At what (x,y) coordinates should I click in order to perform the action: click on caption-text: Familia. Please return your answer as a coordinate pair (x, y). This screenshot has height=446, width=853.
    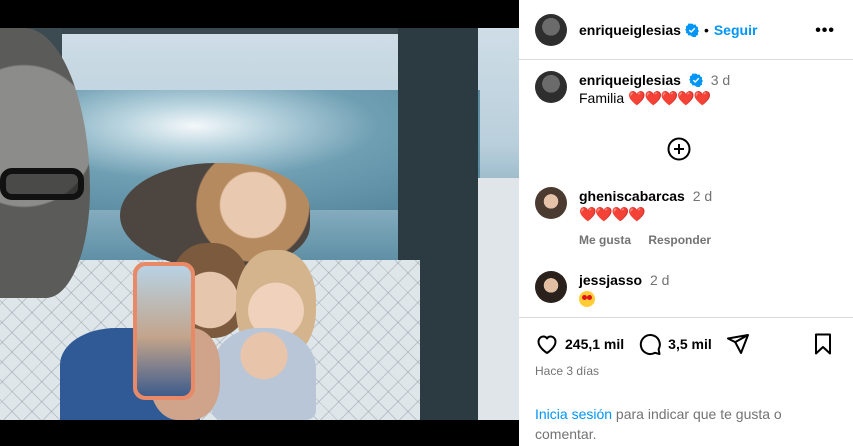
    Looking at the image, I should click on (602, 98).